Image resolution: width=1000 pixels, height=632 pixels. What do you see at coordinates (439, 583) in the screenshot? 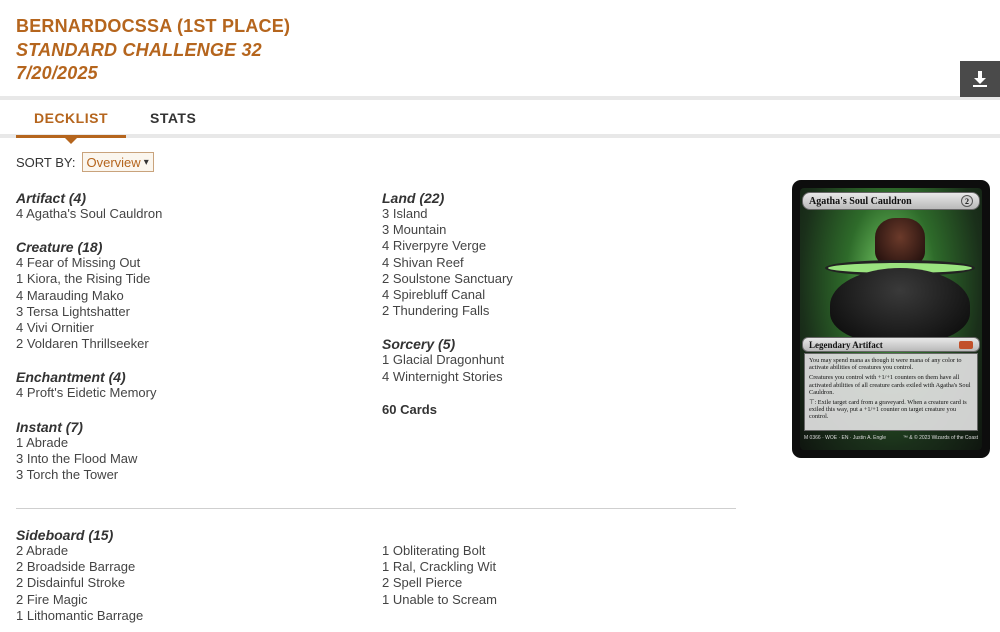
I see `card-entry: 2 Spell Pierce` at bounding box center [439, 583].